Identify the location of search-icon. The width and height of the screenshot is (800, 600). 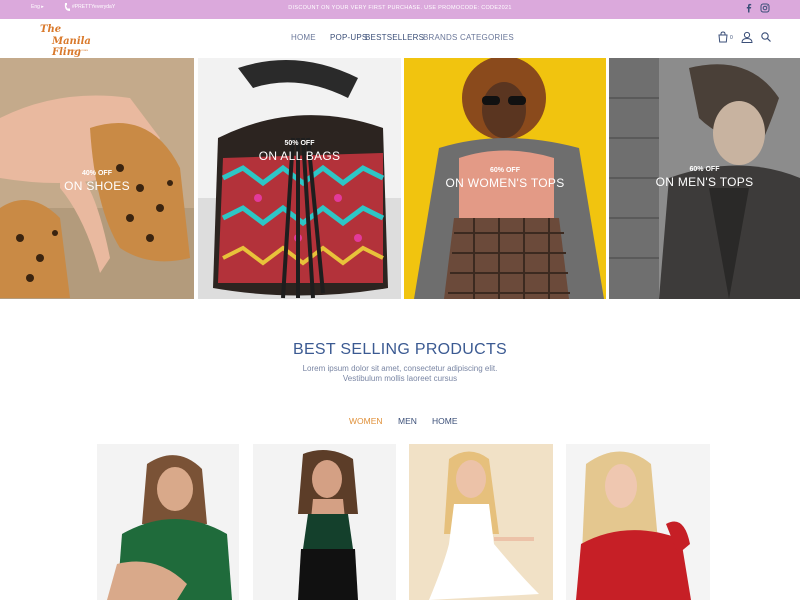
(766, 37).